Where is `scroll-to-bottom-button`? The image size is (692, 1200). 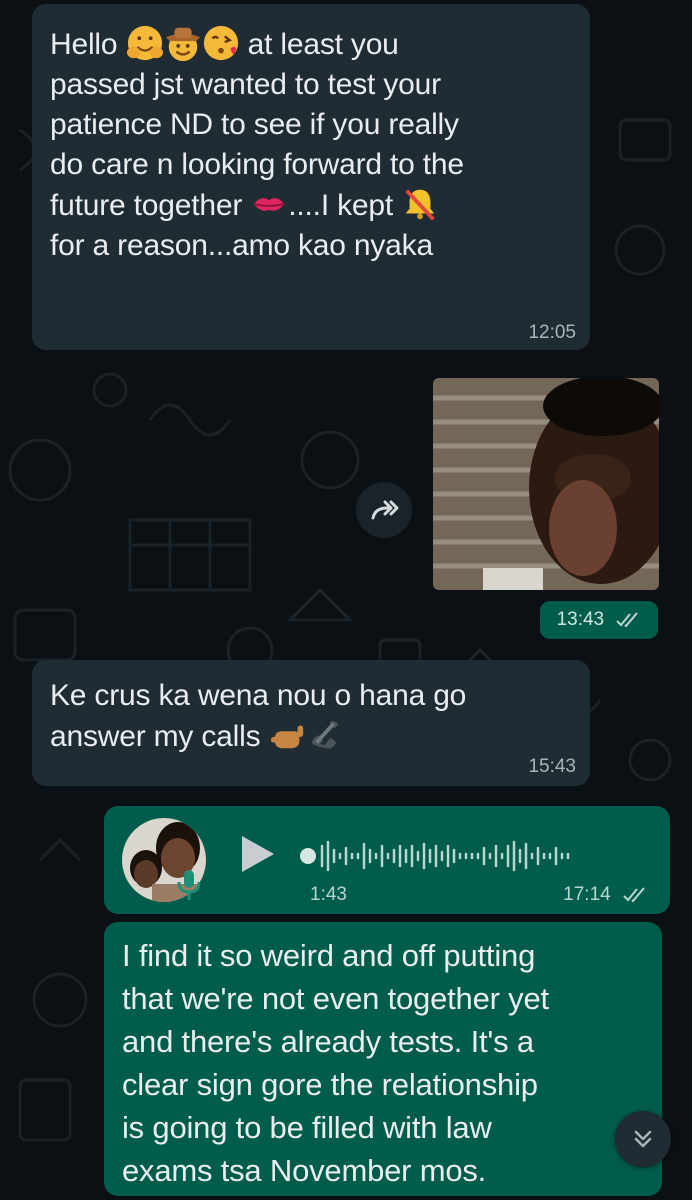 scroll-to-bottom-button is located at coordinates (643, 1139).